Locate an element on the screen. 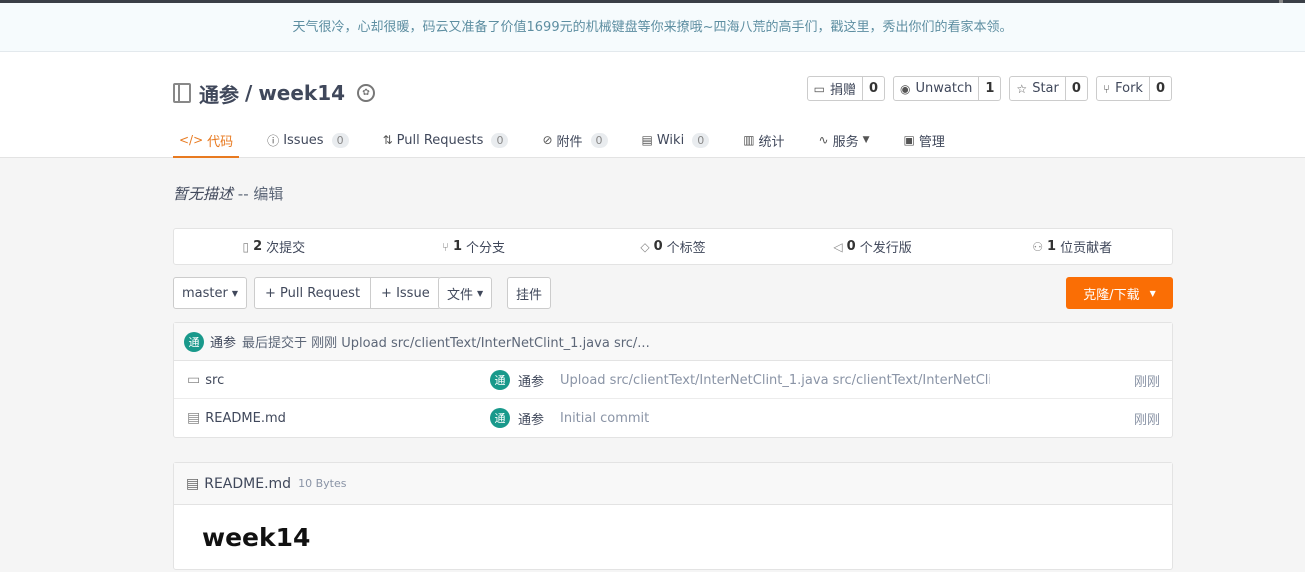 This screenshot has width=1305, height=572. tab-code-label: 代码 is located at coordinates (220, 142).